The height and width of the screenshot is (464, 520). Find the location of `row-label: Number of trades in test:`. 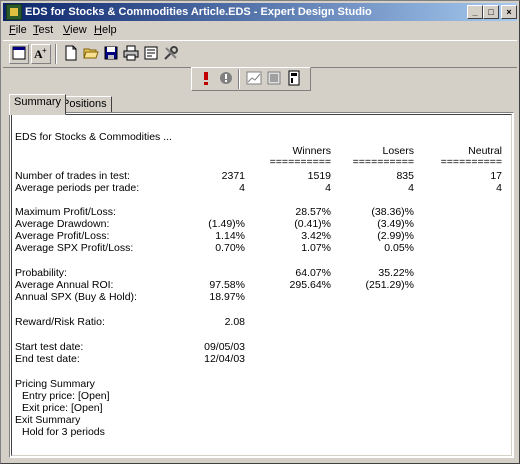

row-label: Number of trades in test: is located at coordinates (72, 176).